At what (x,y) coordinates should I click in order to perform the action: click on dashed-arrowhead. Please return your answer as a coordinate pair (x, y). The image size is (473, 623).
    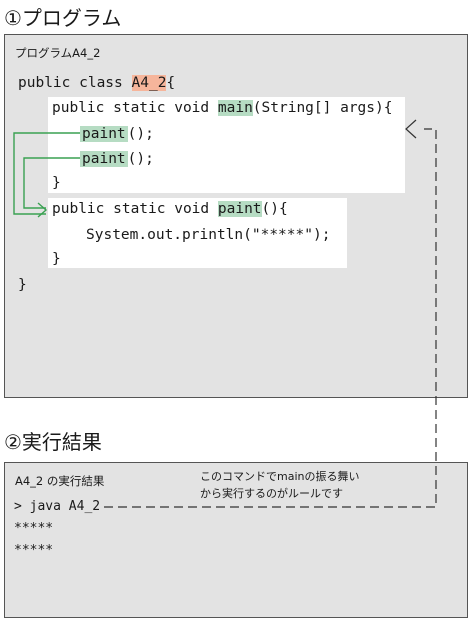
    Looking at the image, I should click on (411, 129).